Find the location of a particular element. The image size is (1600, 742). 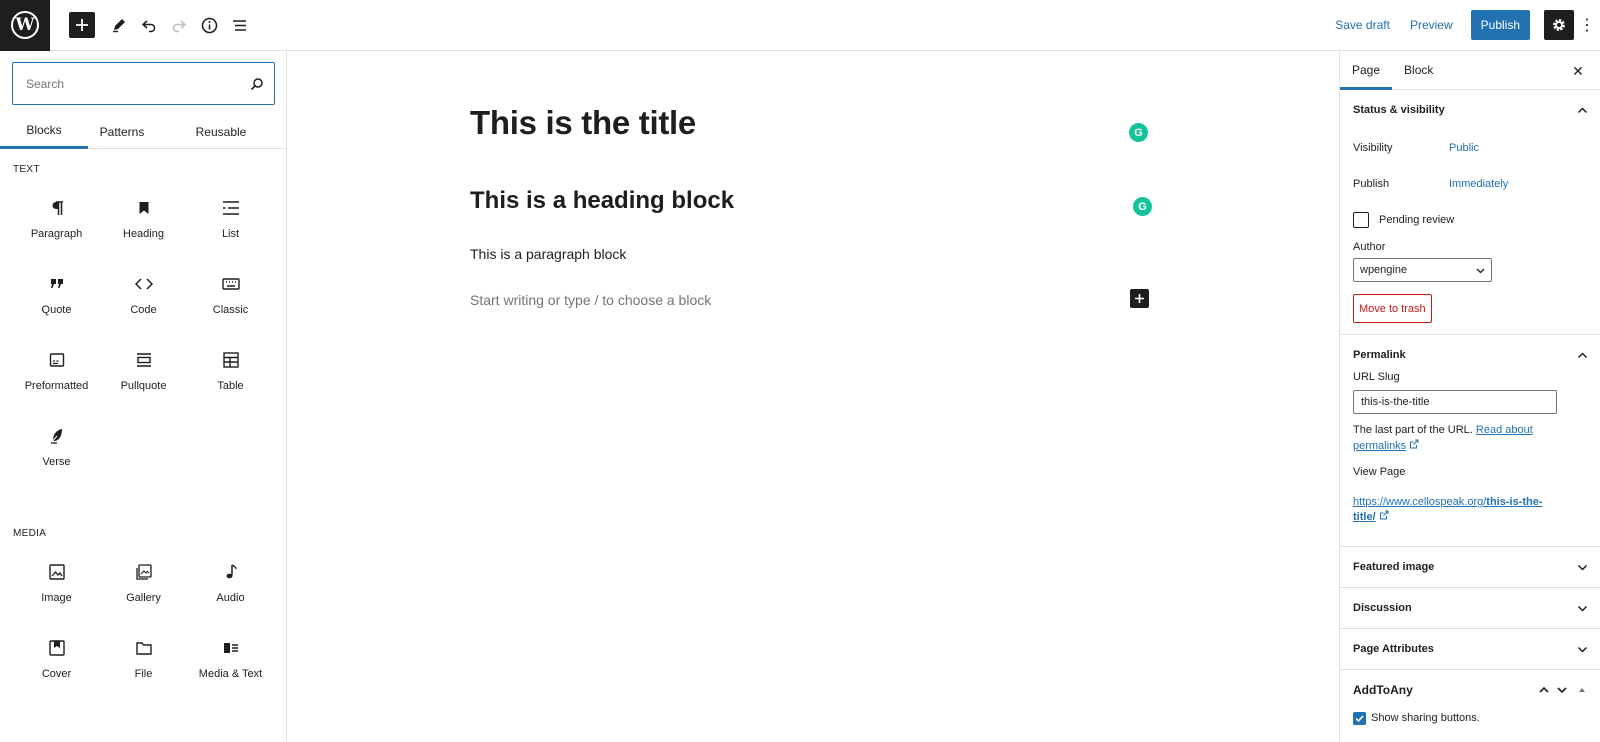

block-pullquote: Pullquote is located at coordinates (143, 371).